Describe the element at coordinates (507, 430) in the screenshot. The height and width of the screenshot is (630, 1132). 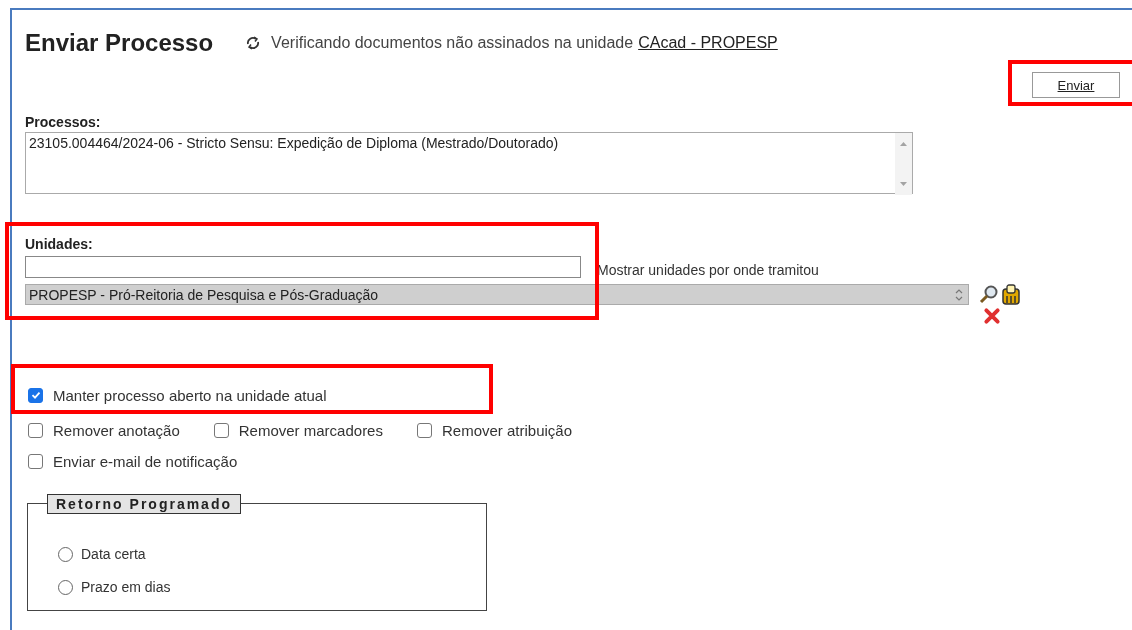
I see `checkbox-label: Remover atribuição` at that location.